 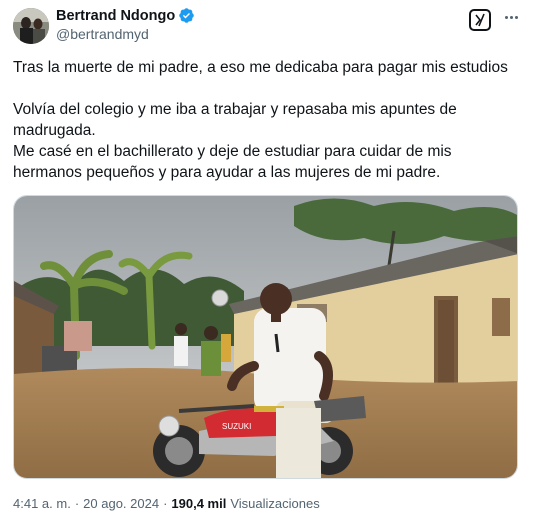 I want to click on more-options-icon, so click(x=506, y=17).